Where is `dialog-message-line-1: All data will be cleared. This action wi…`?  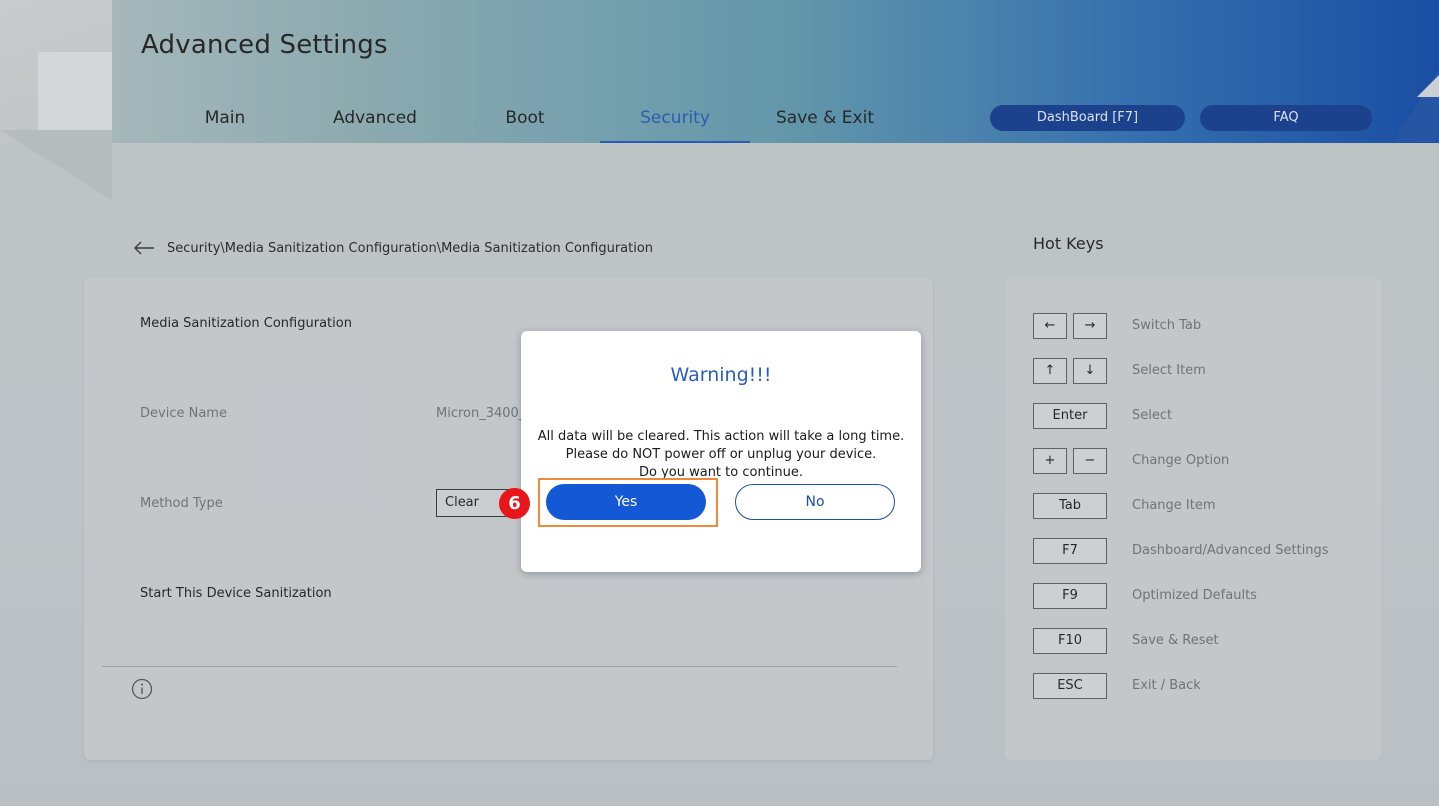 dialog-message-line-1: All data will be cleared. This action wi… is located at coordinates (721, 436).